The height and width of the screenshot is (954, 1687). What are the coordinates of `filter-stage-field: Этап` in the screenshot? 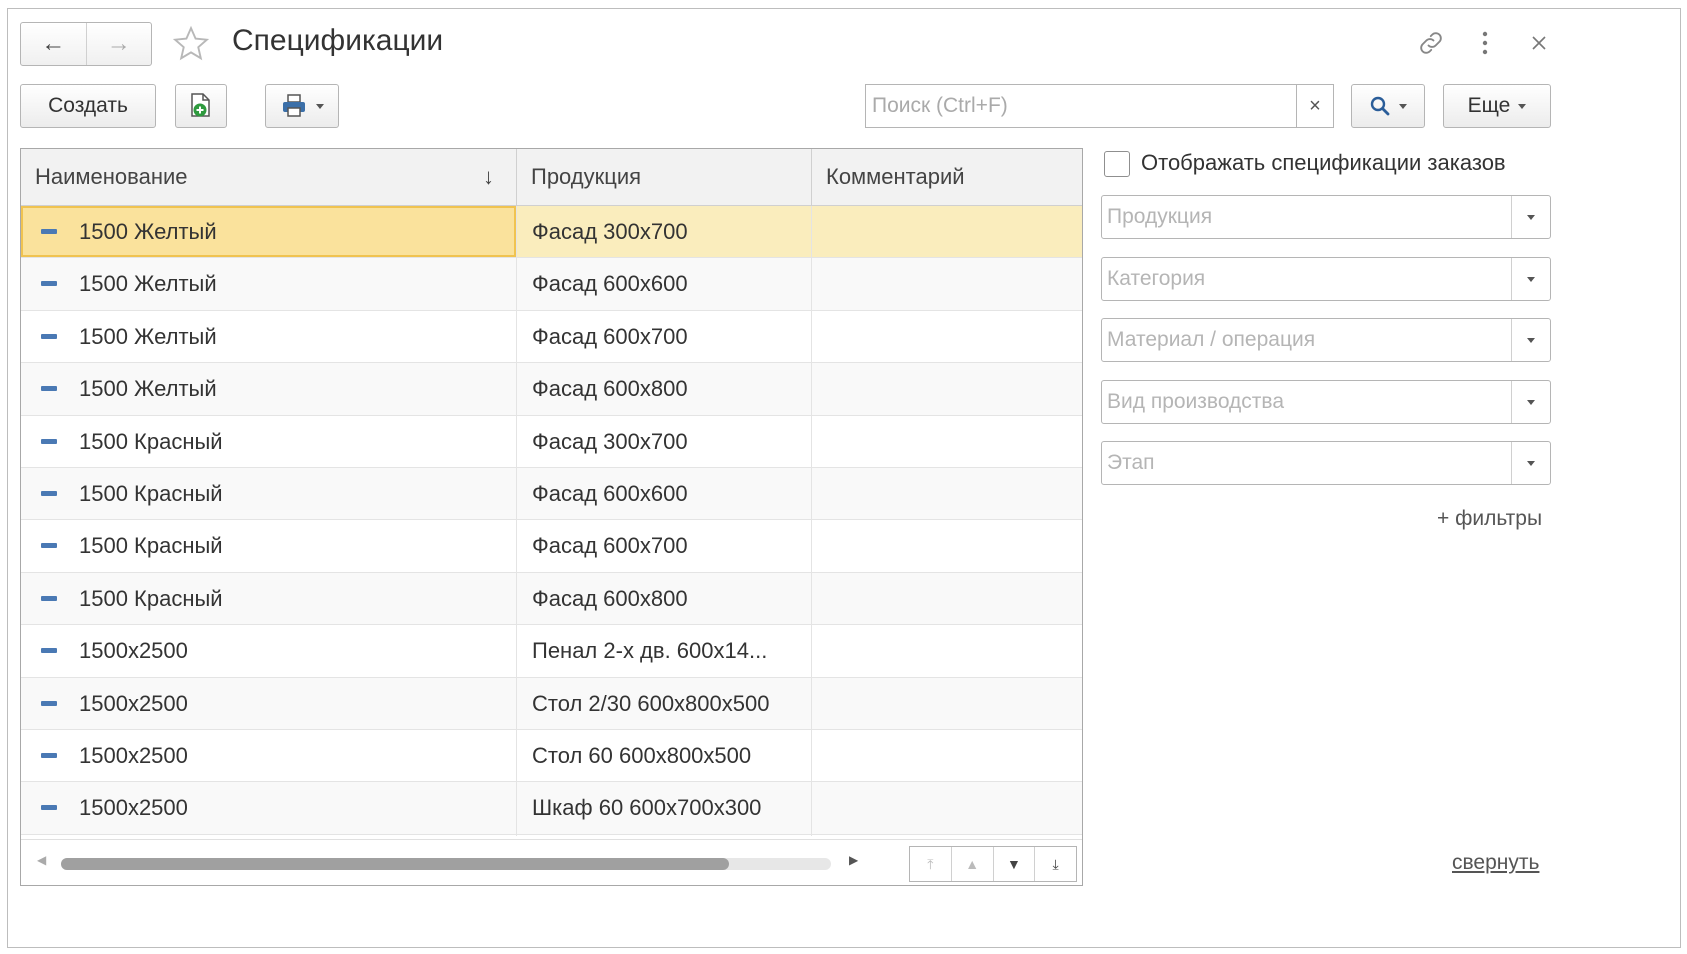 It's located at (1326, 463).